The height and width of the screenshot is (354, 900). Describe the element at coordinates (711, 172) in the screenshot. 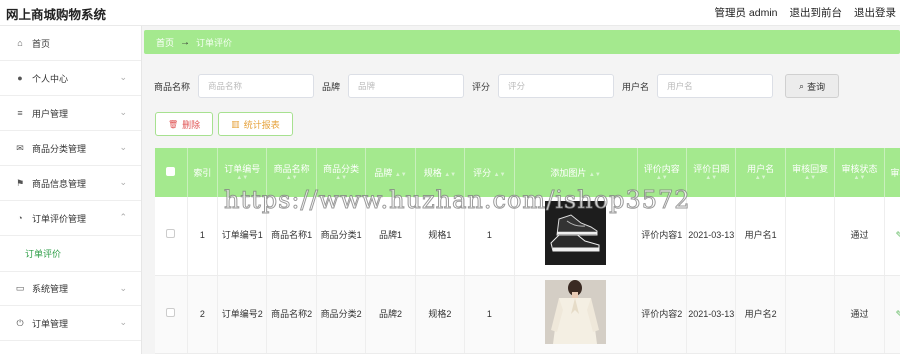

I see `column-header: 评价日期 ▲▼` at that location.